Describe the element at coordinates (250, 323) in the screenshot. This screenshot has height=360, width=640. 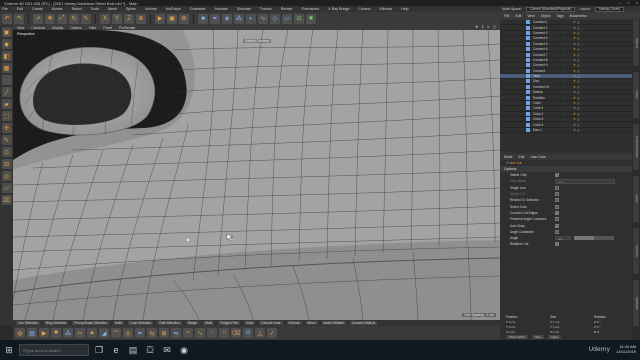
I see `command-slide: Slide` at that location.